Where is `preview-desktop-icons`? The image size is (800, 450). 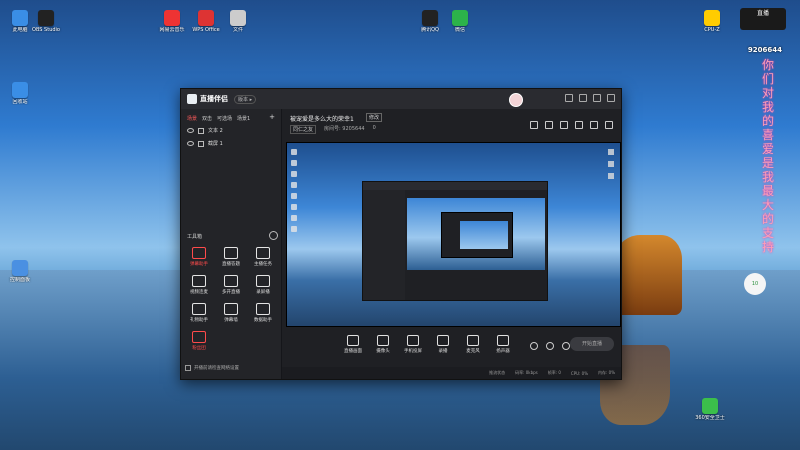
preview-desktop-icons is located at coordinates (311, 193).